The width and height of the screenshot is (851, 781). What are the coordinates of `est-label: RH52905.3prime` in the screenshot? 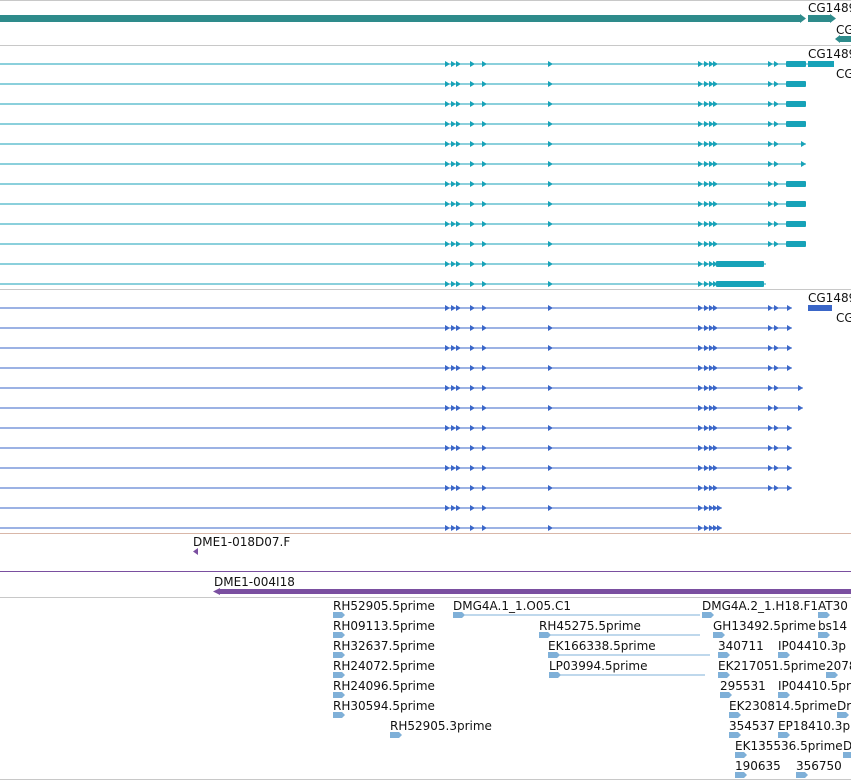 It's located at (441, 726).